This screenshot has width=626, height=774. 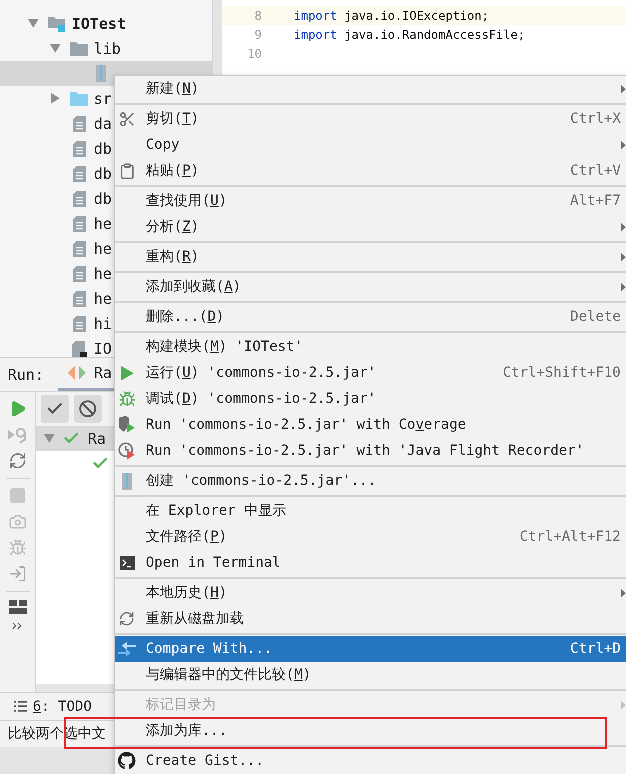 What do you see at coordinates (595, 171) in the screenshot?
I see `shortcut-text: Ctrl+V` at bounding box center [595, 171].